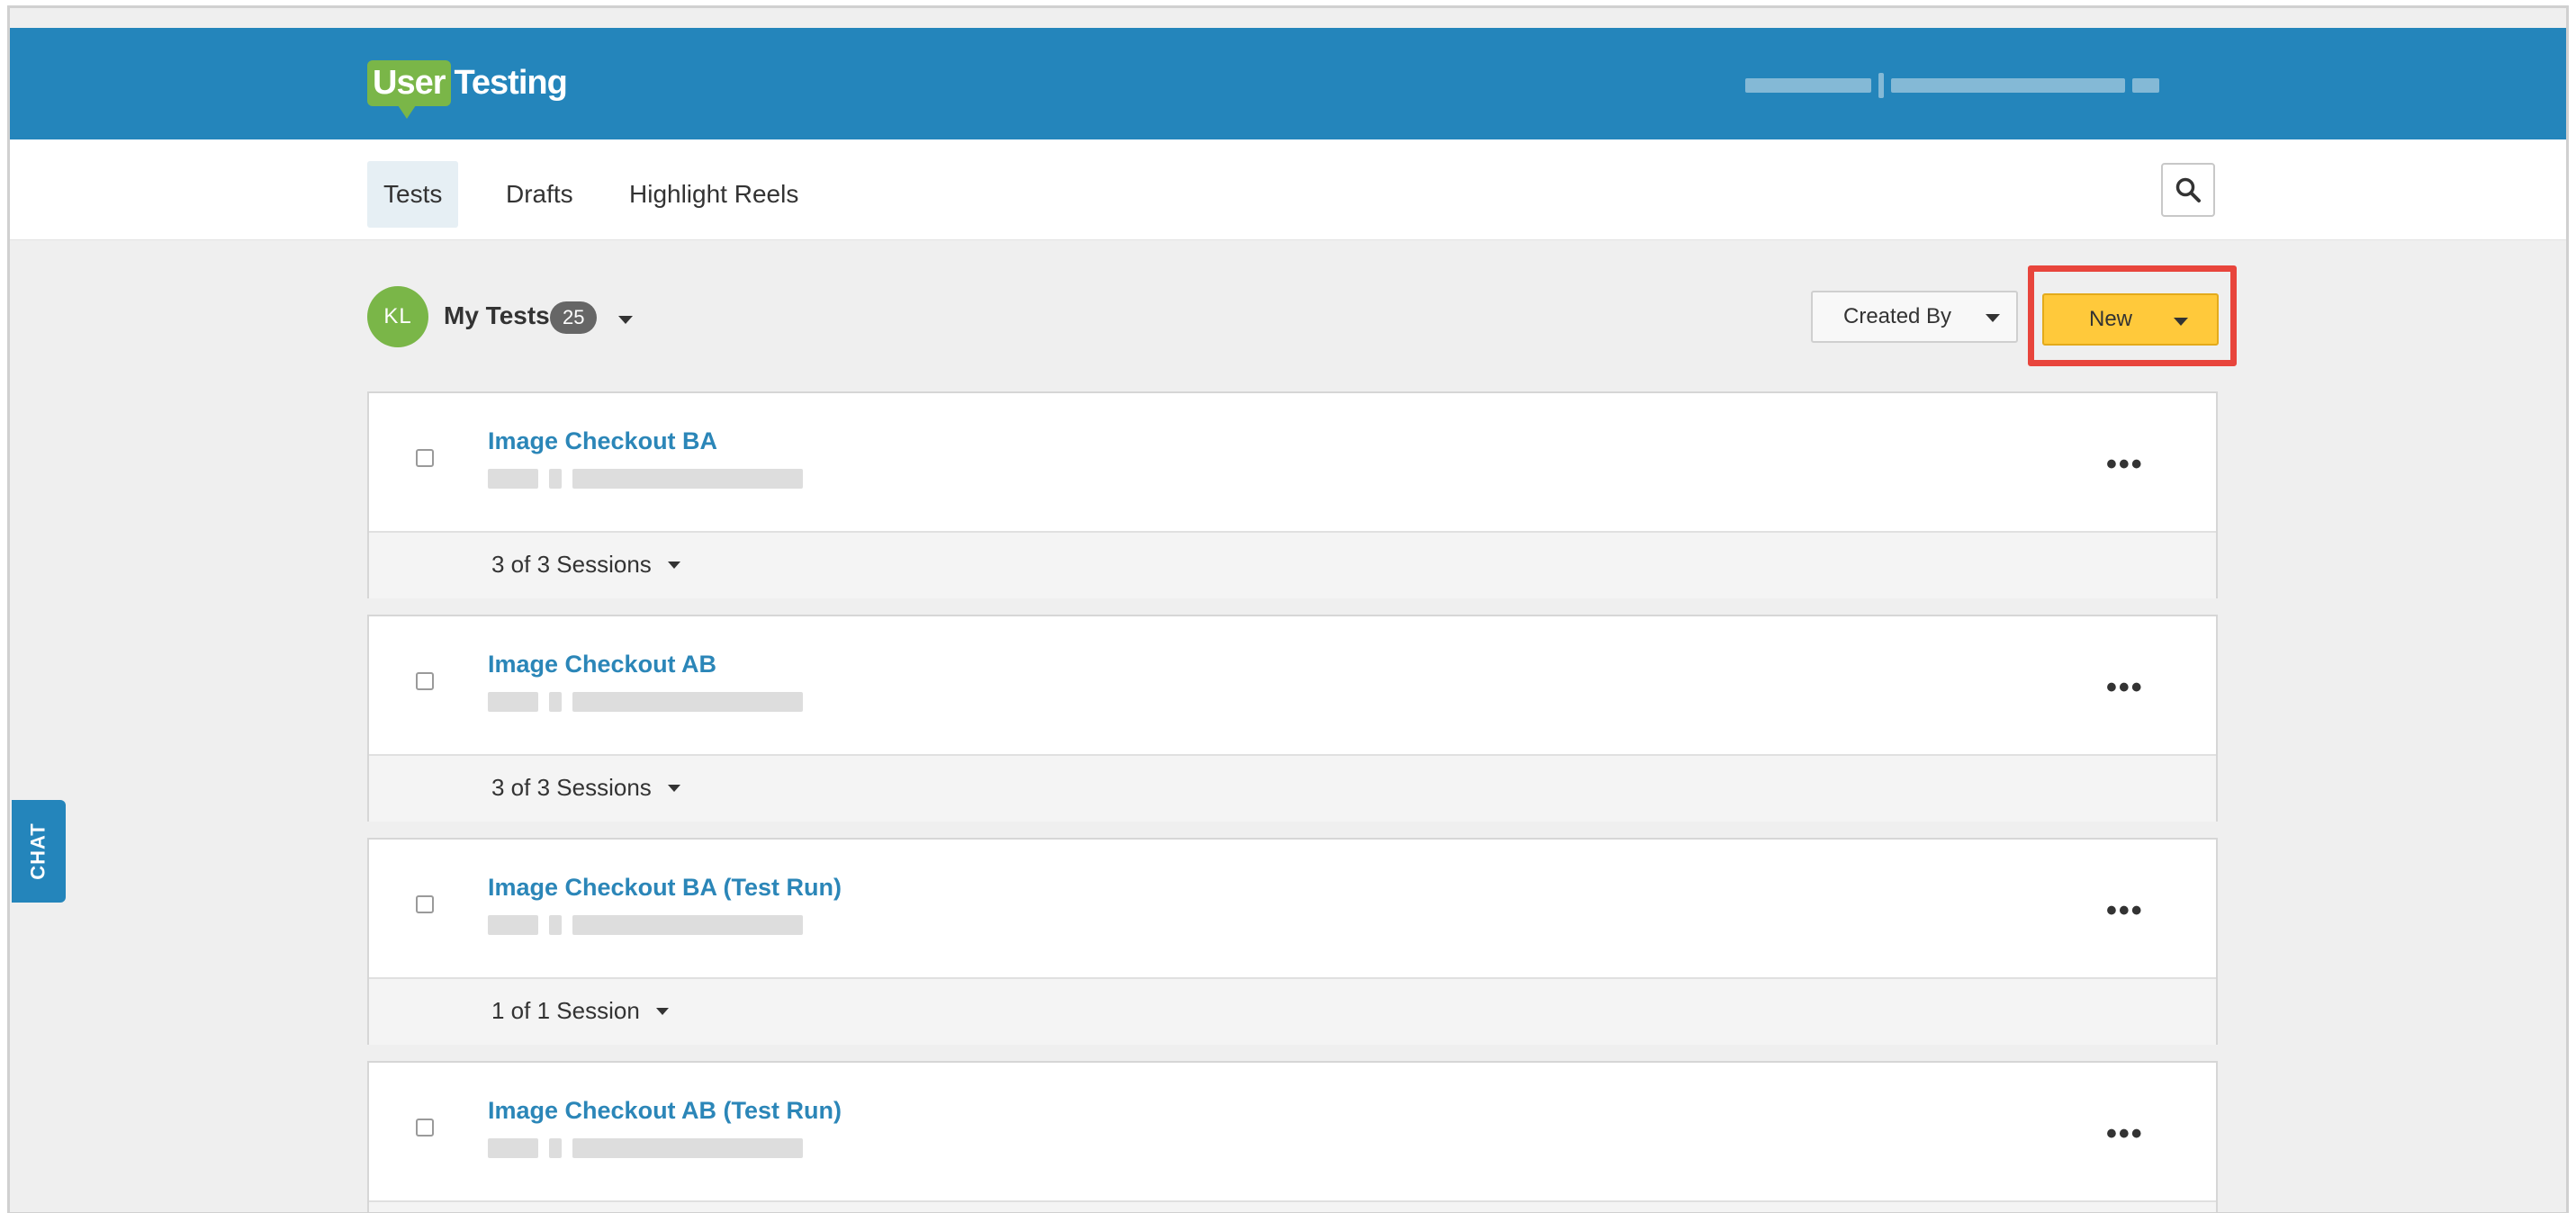 Image resolution: width=2576 pixels, height=1213 pixels. I want to click on search-button, so click(2188, 190).